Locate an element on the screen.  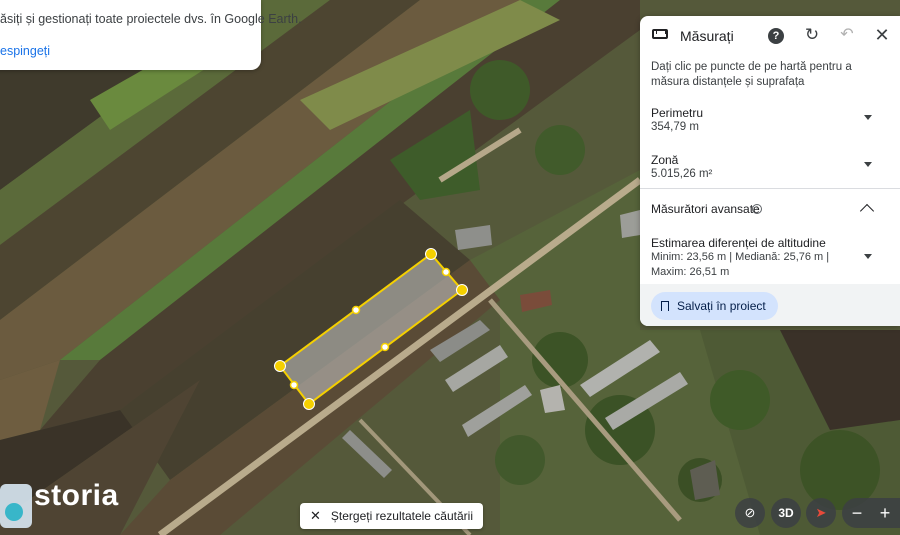
save-to-project-button: Salvați în proiect is located at coordinates (714, 306).